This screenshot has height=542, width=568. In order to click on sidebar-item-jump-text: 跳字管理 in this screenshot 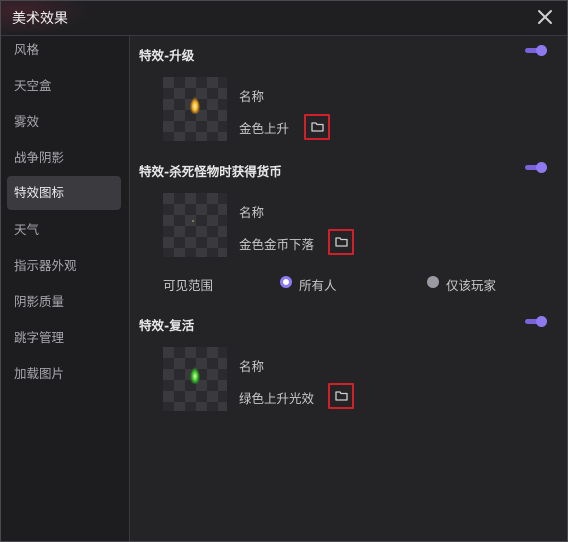, I will do `click(64, 338)`.